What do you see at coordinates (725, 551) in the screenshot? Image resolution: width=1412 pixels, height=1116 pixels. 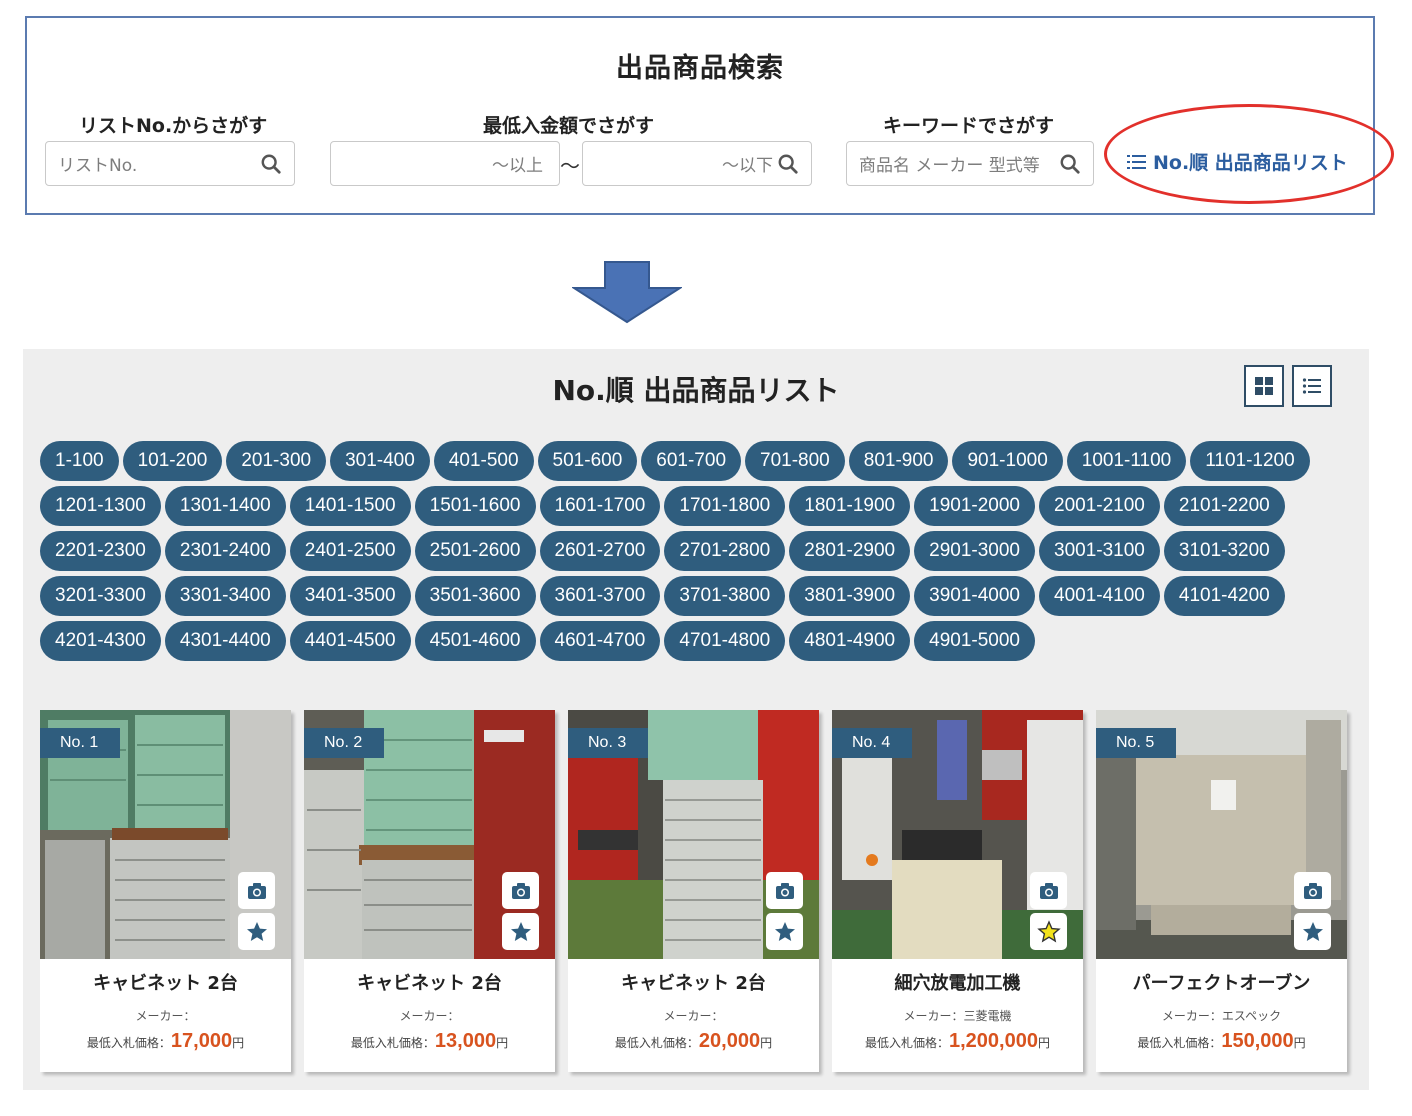 I see `range-filter-pill: 2701-2800` at bounding box center [725, 551].